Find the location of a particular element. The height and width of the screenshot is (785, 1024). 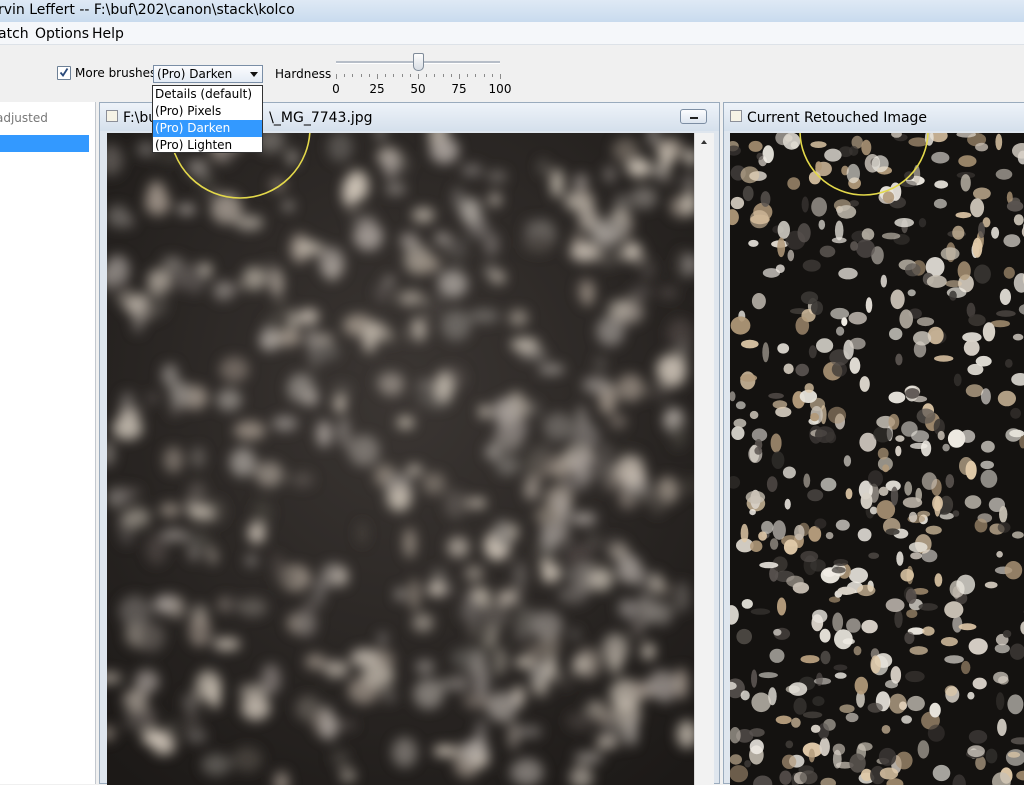

minimize-button is located at coordinates (693, 116).